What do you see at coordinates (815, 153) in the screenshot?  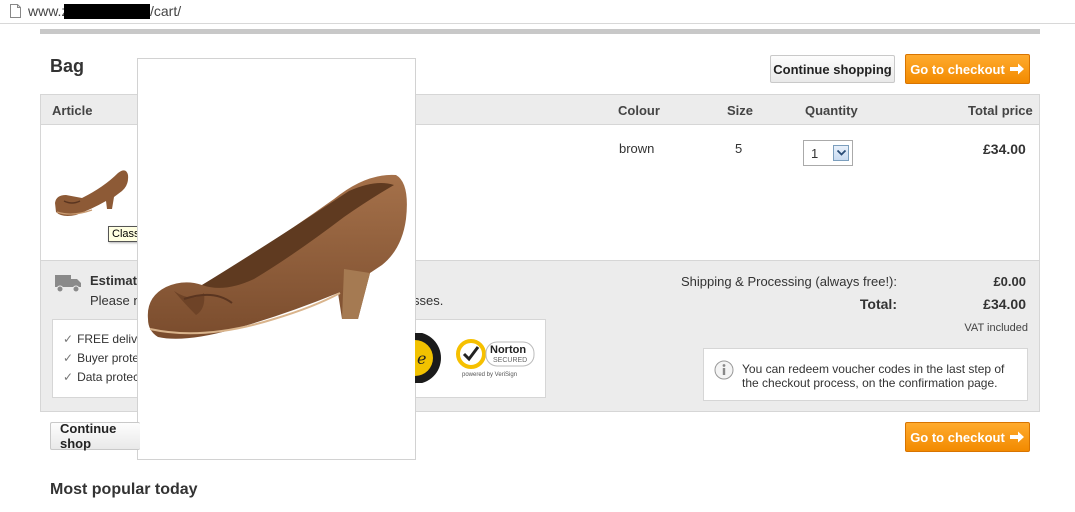 I see `quantity-value: 1` at bounding box center [815, 153].